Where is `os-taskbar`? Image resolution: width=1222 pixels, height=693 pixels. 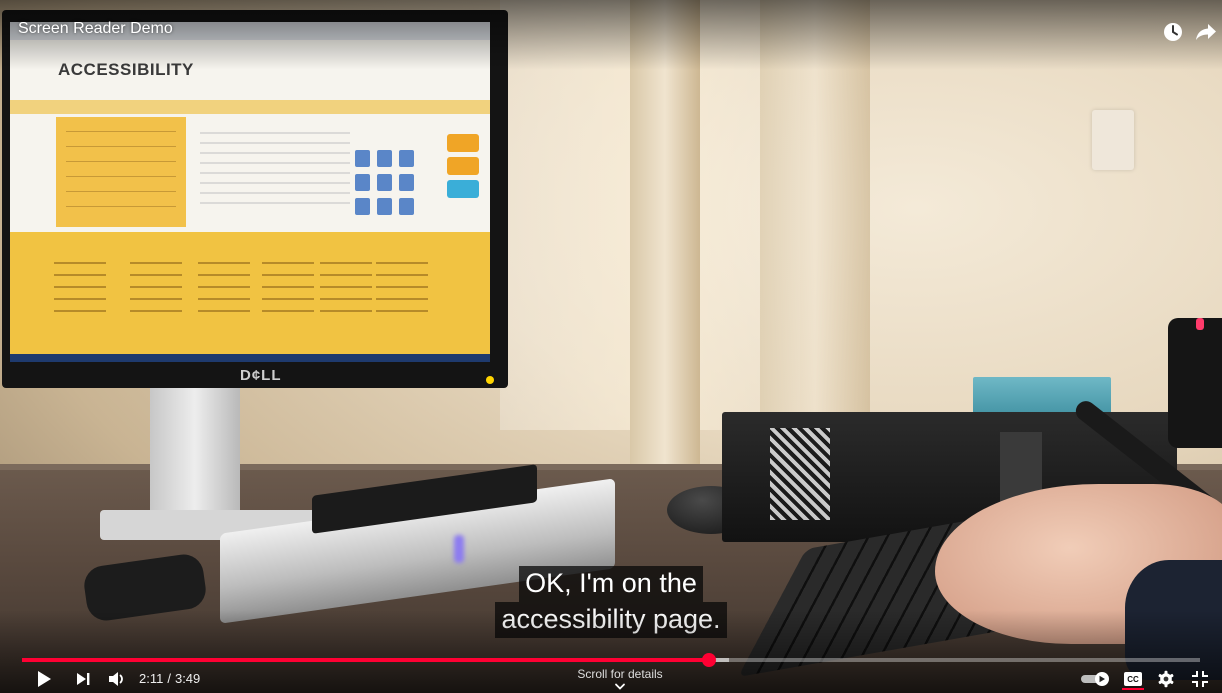
os-taskbar is located at coordinates (250, 358).